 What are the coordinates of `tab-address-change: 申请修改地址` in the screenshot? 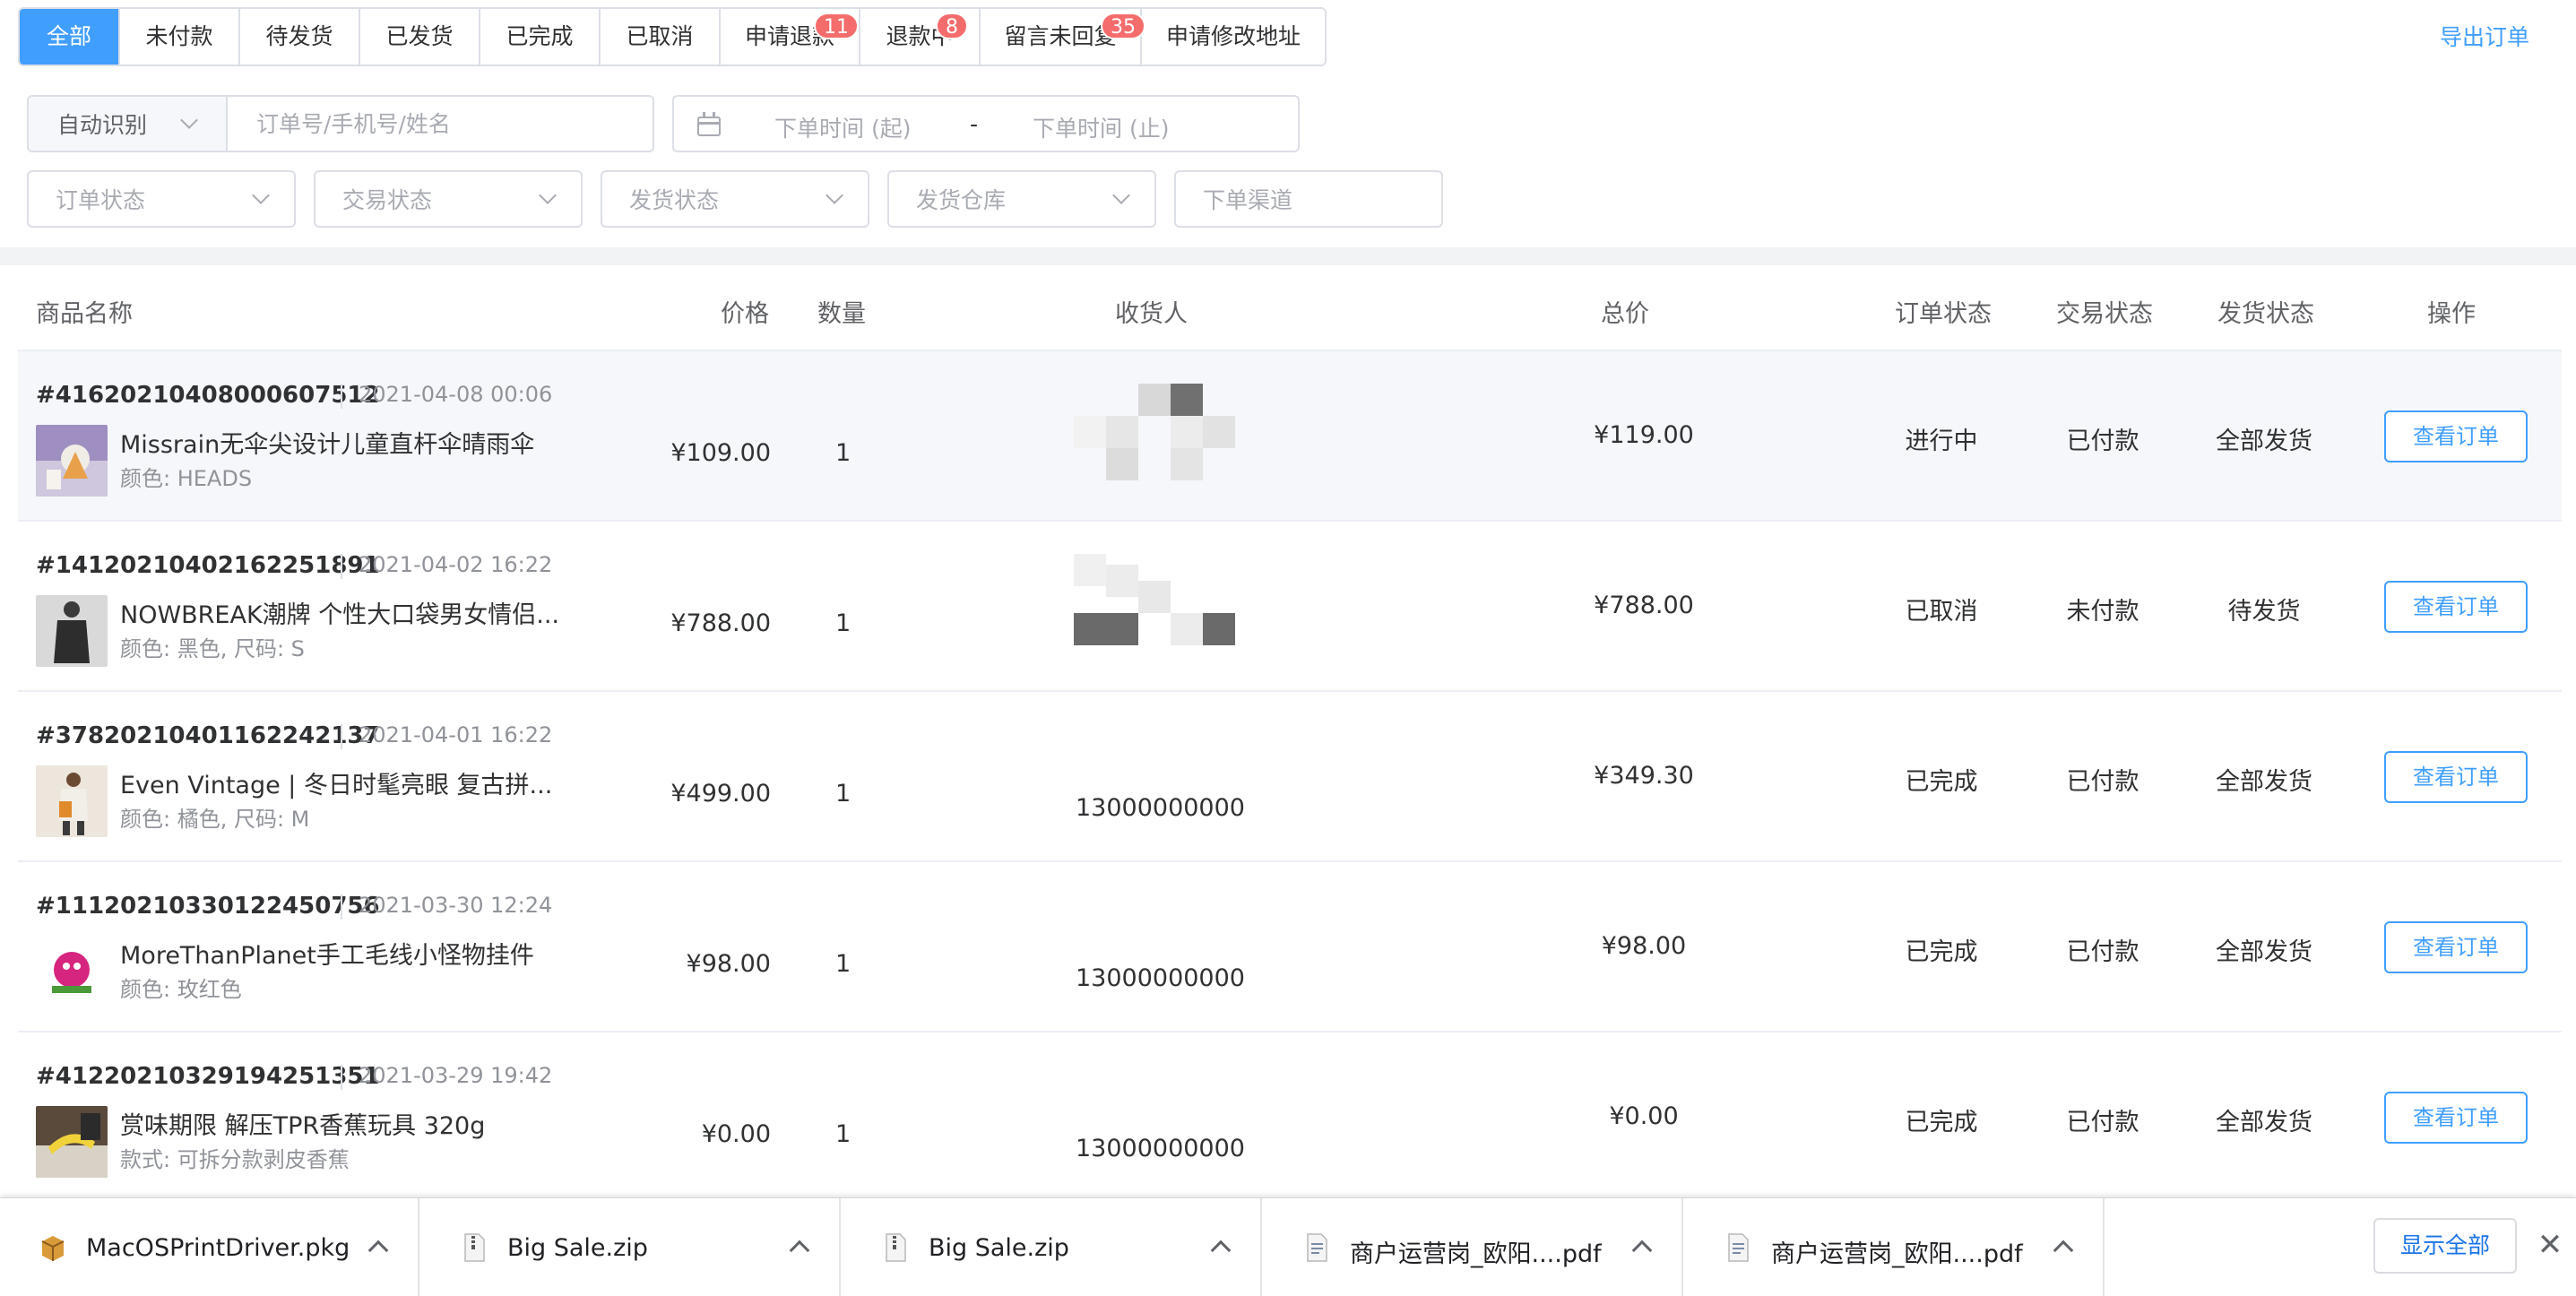 It's located at (1233, 37).